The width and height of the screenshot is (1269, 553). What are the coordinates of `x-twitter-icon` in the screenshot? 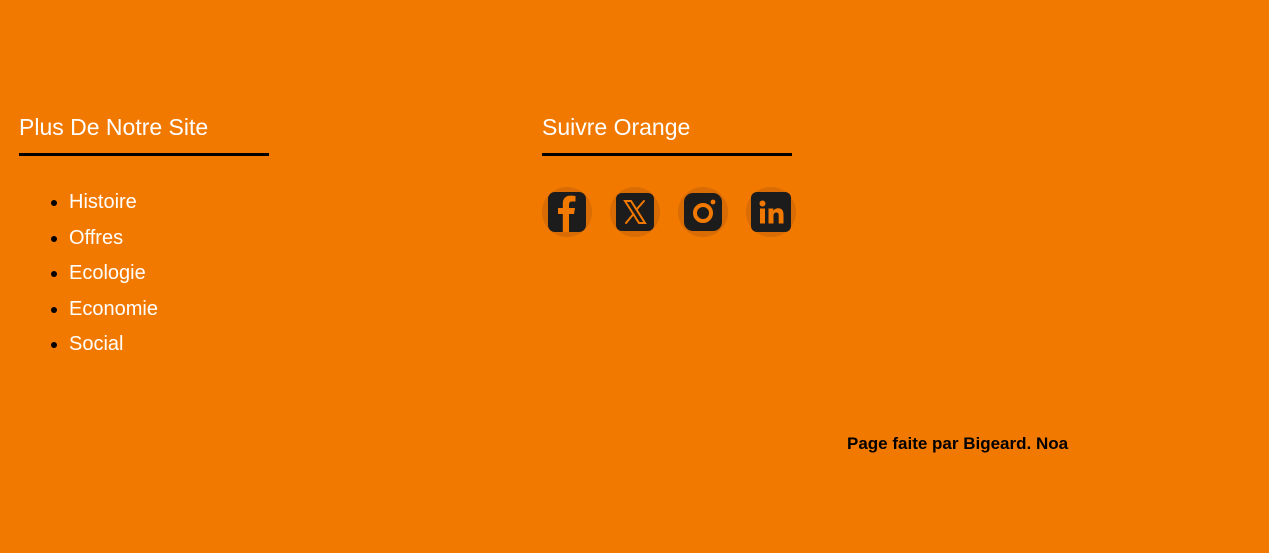 It's located at (635, 212).